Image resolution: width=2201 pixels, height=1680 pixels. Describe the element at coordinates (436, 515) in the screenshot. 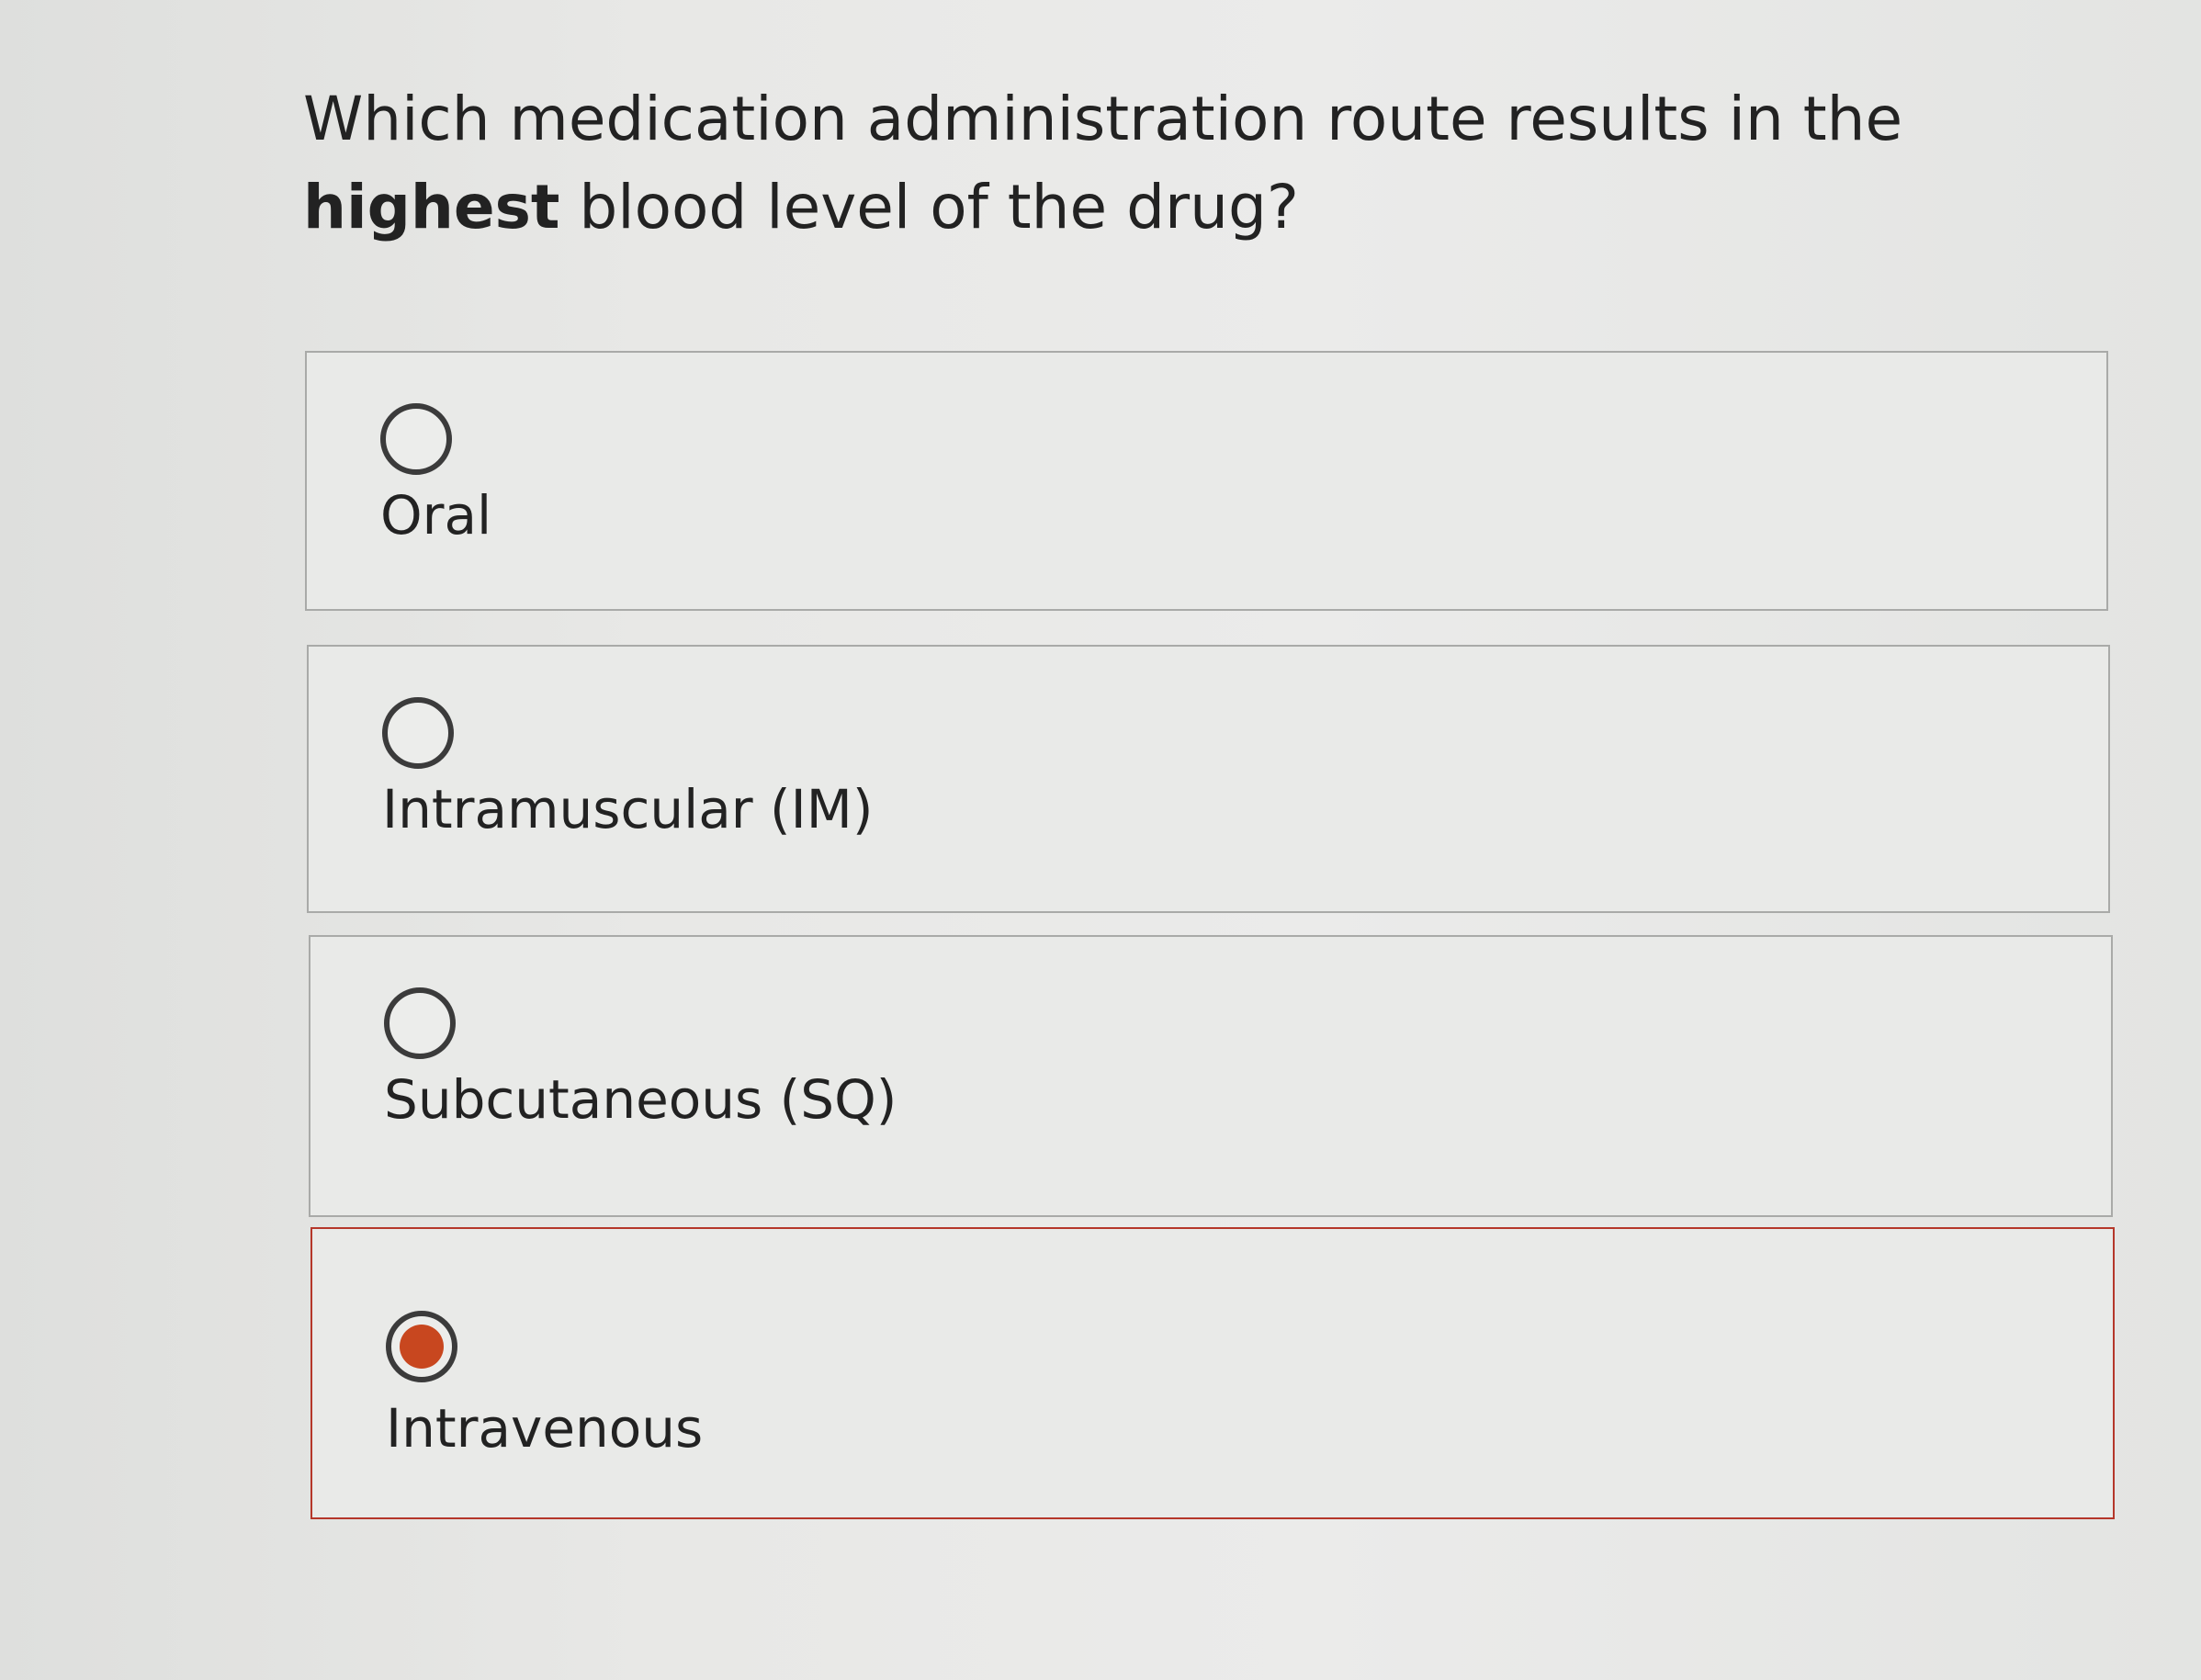

I see `answer-label-oral: Oral` at that location.